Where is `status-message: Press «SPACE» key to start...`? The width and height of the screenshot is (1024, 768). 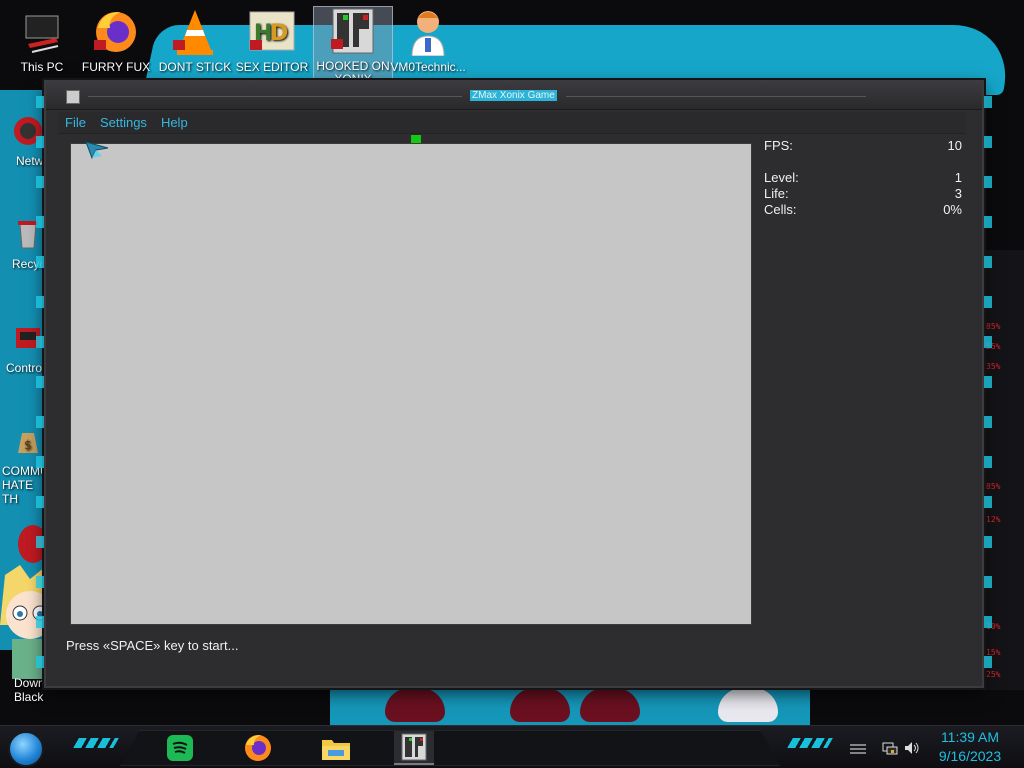 status-message: Press «SPACE» key to start... is located at coordinates (152, 645).